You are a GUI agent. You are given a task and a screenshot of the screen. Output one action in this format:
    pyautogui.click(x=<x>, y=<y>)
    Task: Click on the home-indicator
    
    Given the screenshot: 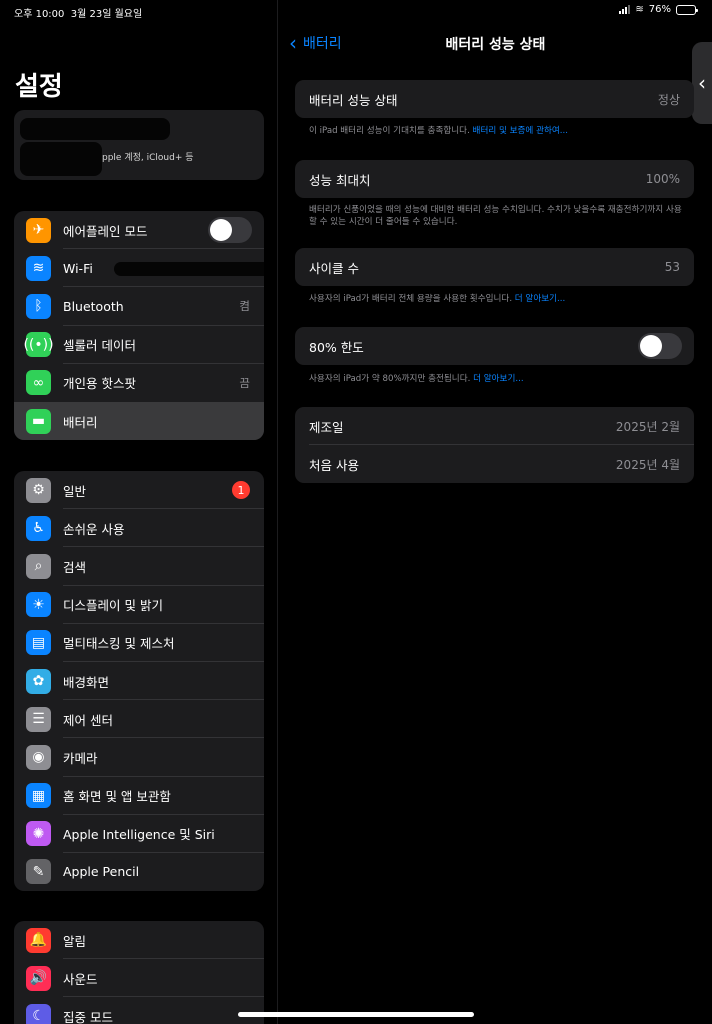 What is the action you would take?
    pyautogui.click(x=356, y=1014)
    